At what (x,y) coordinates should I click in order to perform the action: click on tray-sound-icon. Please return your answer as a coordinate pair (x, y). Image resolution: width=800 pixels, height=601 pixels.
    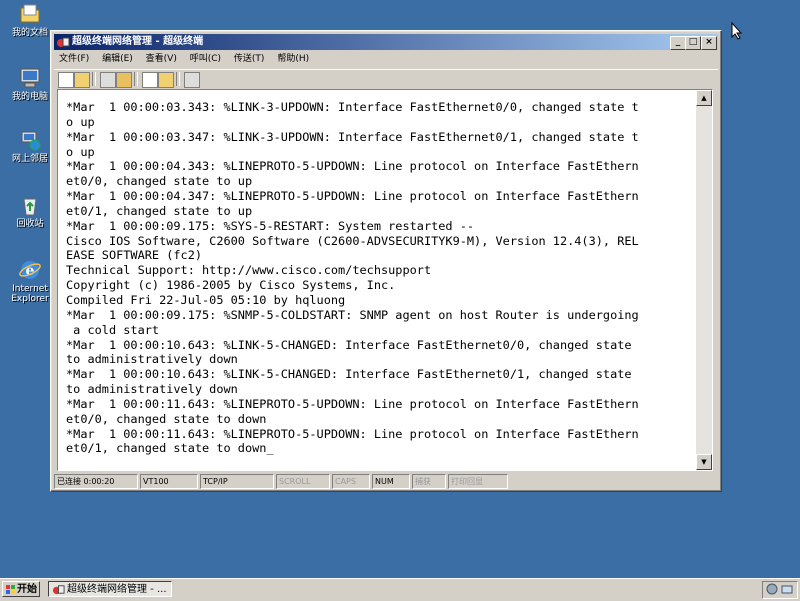
    Looking at the image, I should click on (772, 590).